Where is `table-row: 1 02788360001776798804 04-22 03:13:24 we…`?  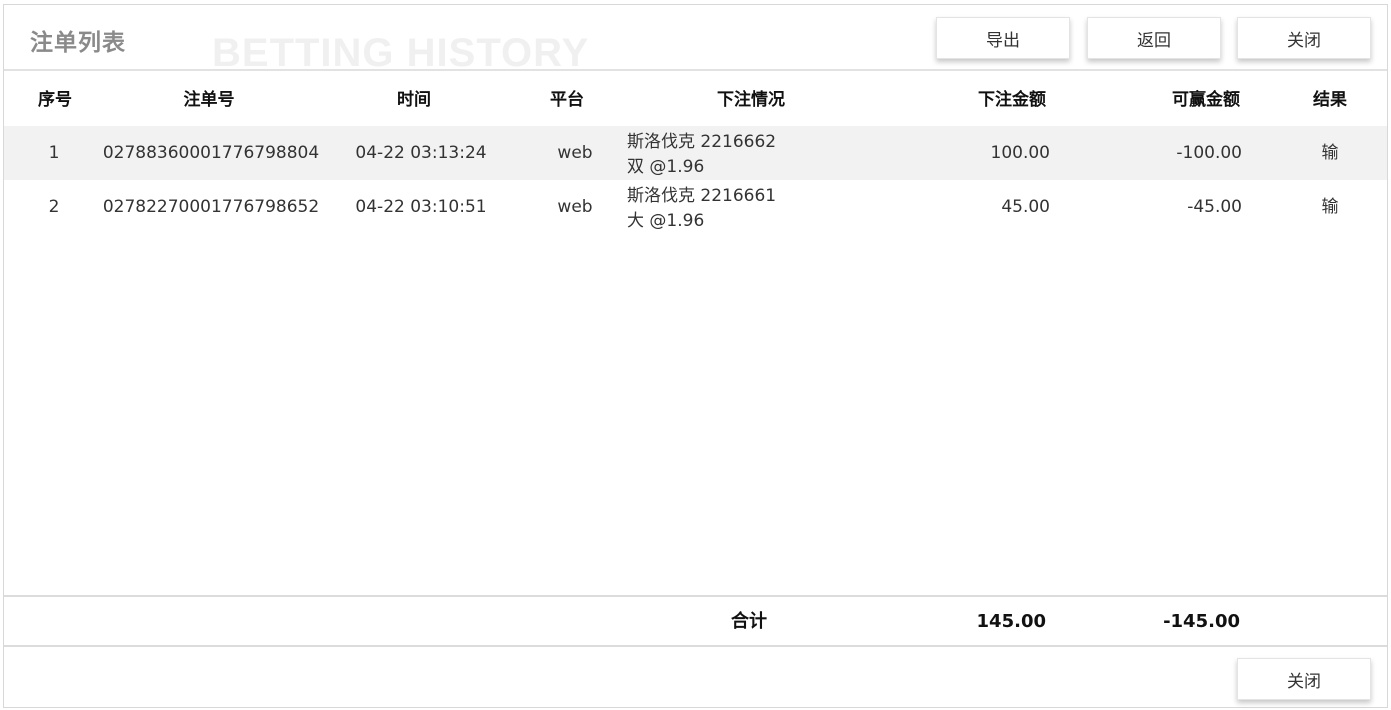 table-row: 1 02788360001776798804 04-22 03:13:24 we… is located at coordinates (695, 153).